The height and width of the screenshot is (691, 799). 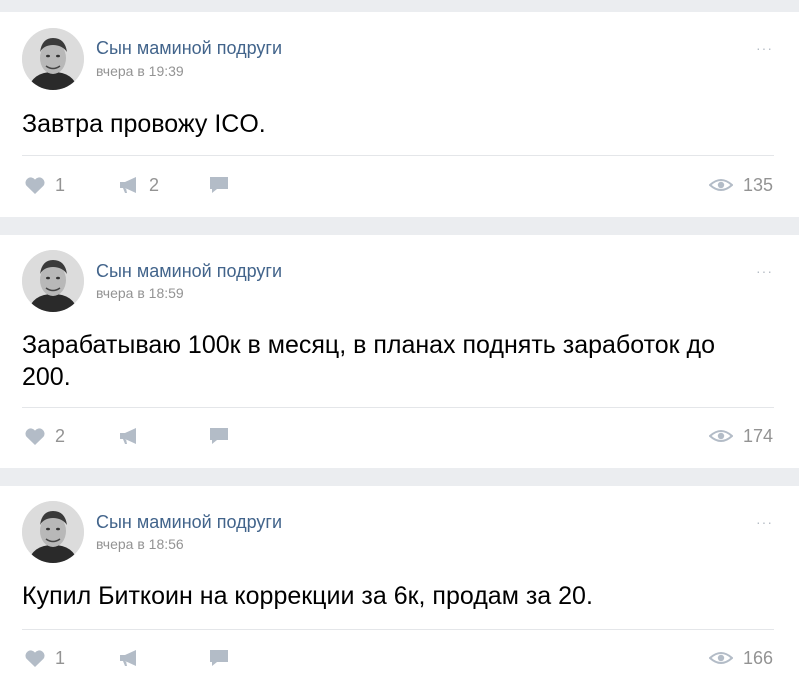 I want to click on repost-button: 2, so click(x=138, y=185).